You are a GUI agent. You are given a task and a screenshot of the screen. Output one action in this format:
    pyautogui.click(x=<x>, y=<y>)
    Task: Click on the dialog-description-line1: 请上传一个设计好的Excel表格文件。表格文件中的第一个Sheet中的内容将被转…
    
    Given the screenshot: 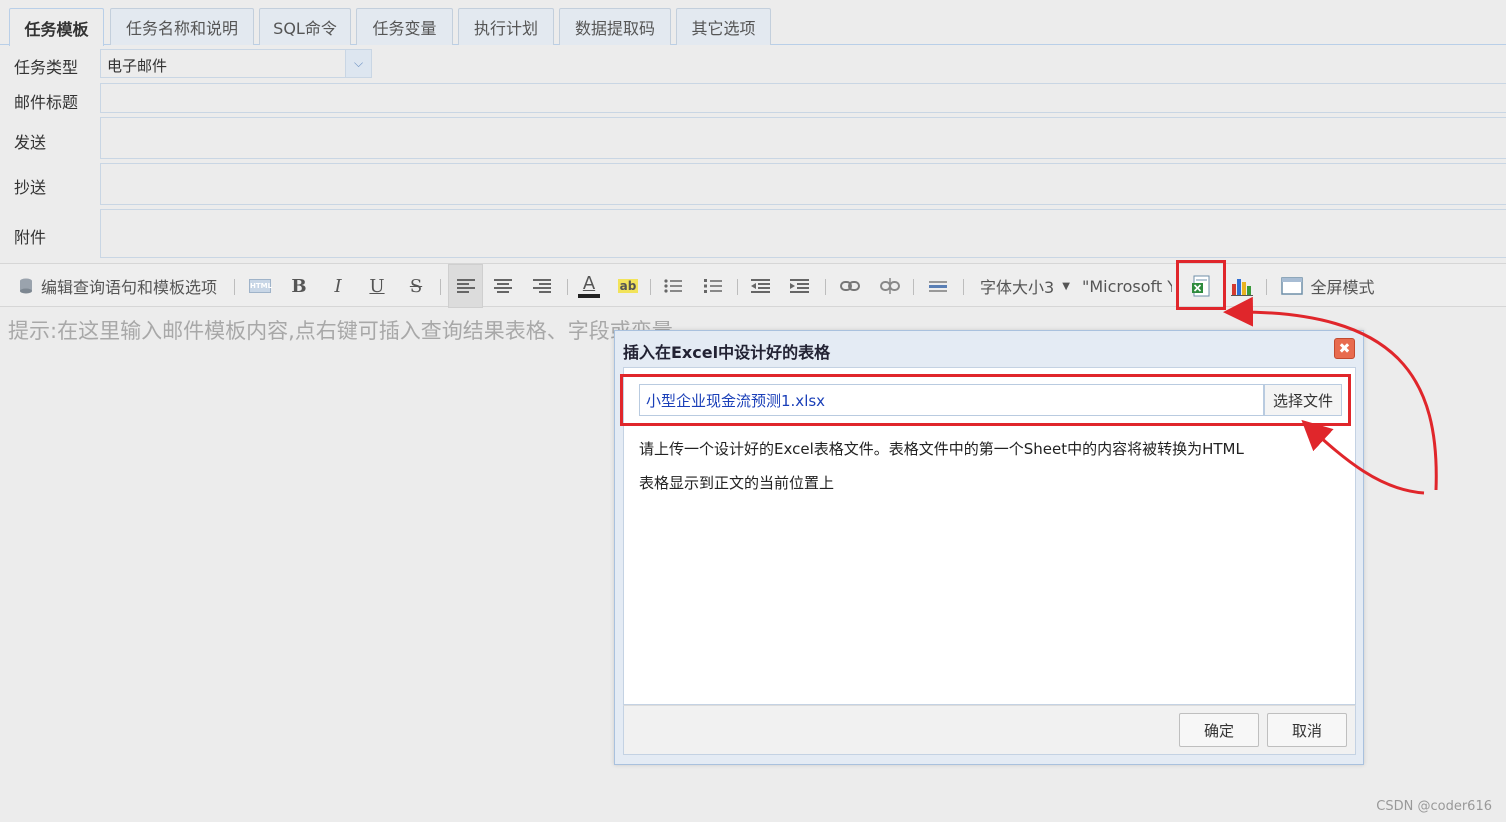 What is the action you would take?
    pyautogui.click(x=941, y=449)
    